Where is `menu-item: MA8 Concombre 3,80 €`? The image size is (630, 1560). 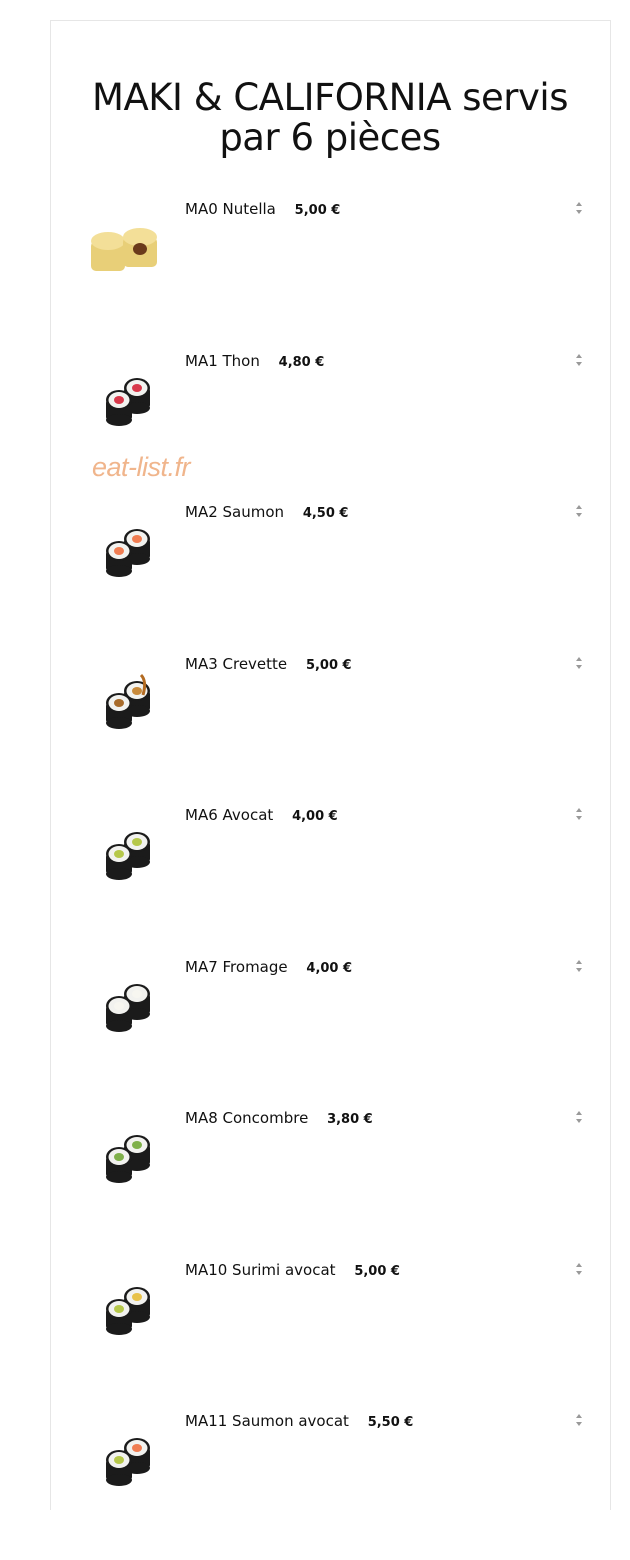 menu-item: MA8 Concombre 3,80 € is located at coordinates (335, 1183).